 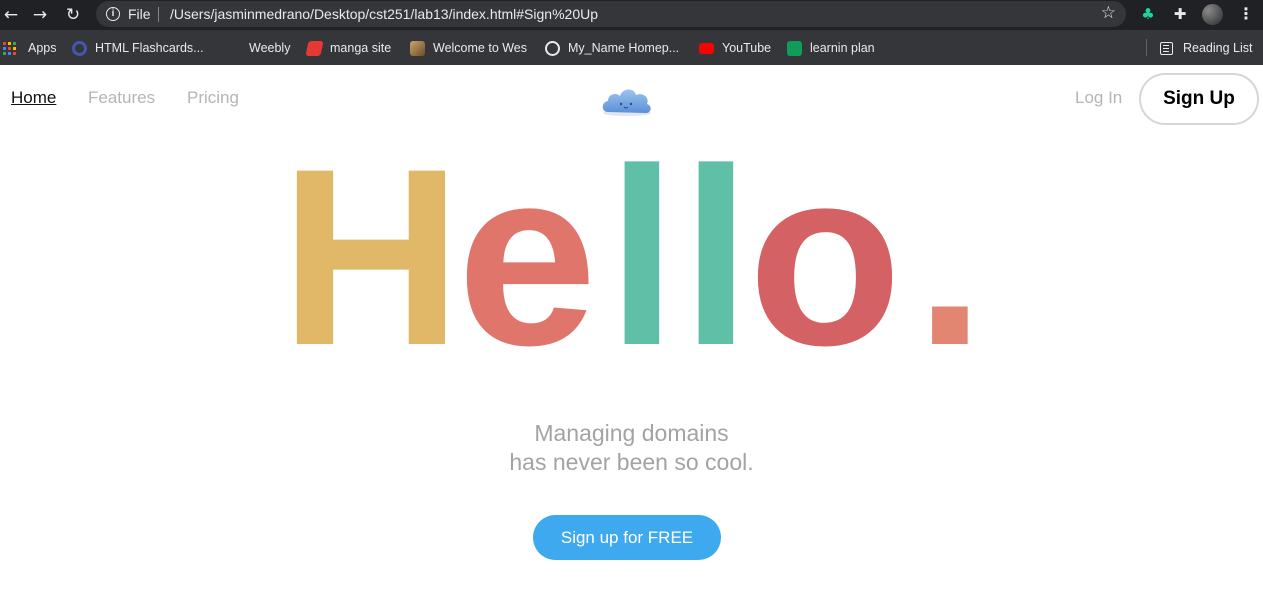 I want to click on bookmark-label: manga site, so click(x=361, y=48).